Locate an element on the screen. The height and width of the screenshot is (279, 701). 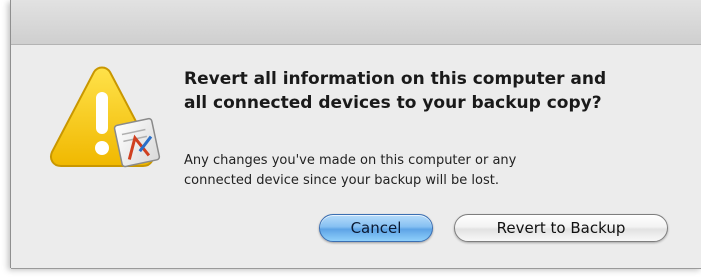
app-badge-icon is located at coordinates (137, 142).